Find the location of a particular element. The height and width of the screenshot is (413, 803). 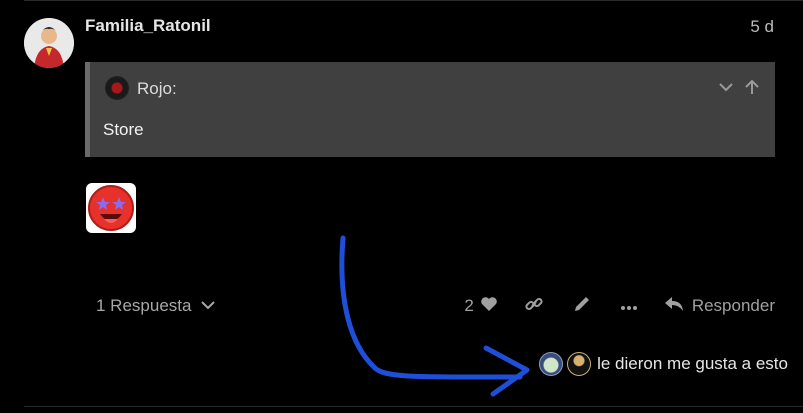

liked-by-row: le dieron me gusta a esto is located at coordinates (663, 364).